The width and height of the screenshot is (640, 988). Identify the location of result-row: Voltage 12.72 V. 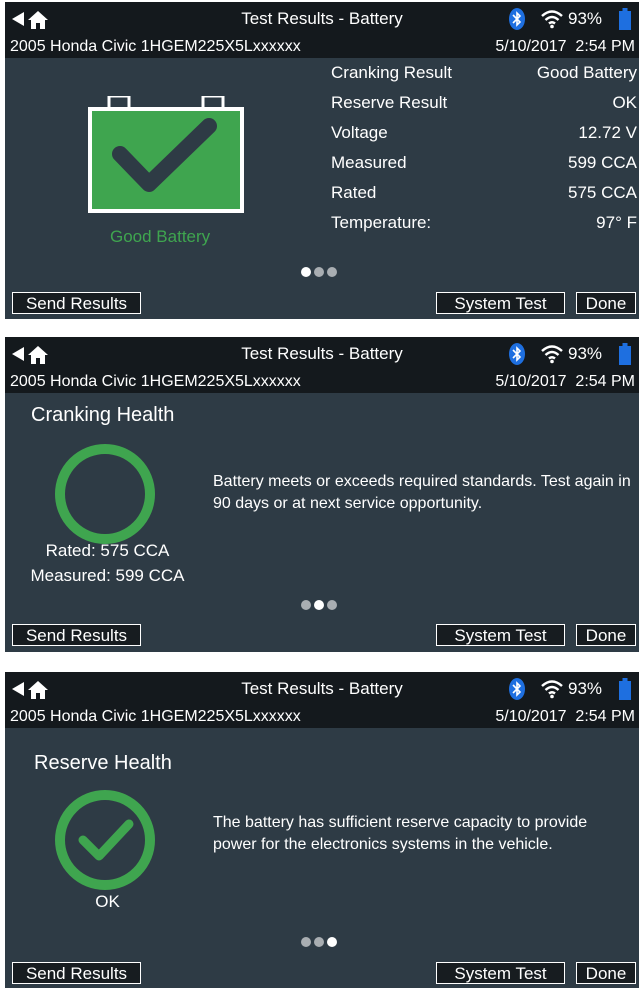
(484, 134).